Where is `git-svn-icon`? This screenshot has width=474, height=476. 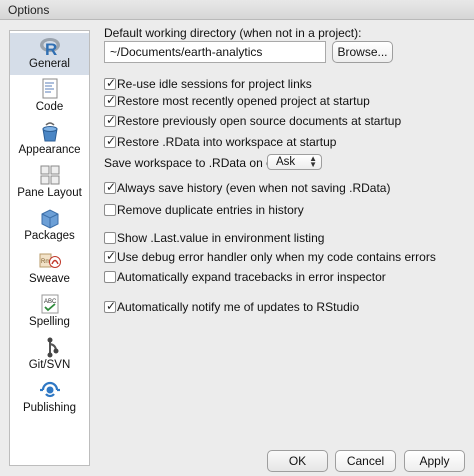
git-svn-icon is located at coordinates (53, 347).